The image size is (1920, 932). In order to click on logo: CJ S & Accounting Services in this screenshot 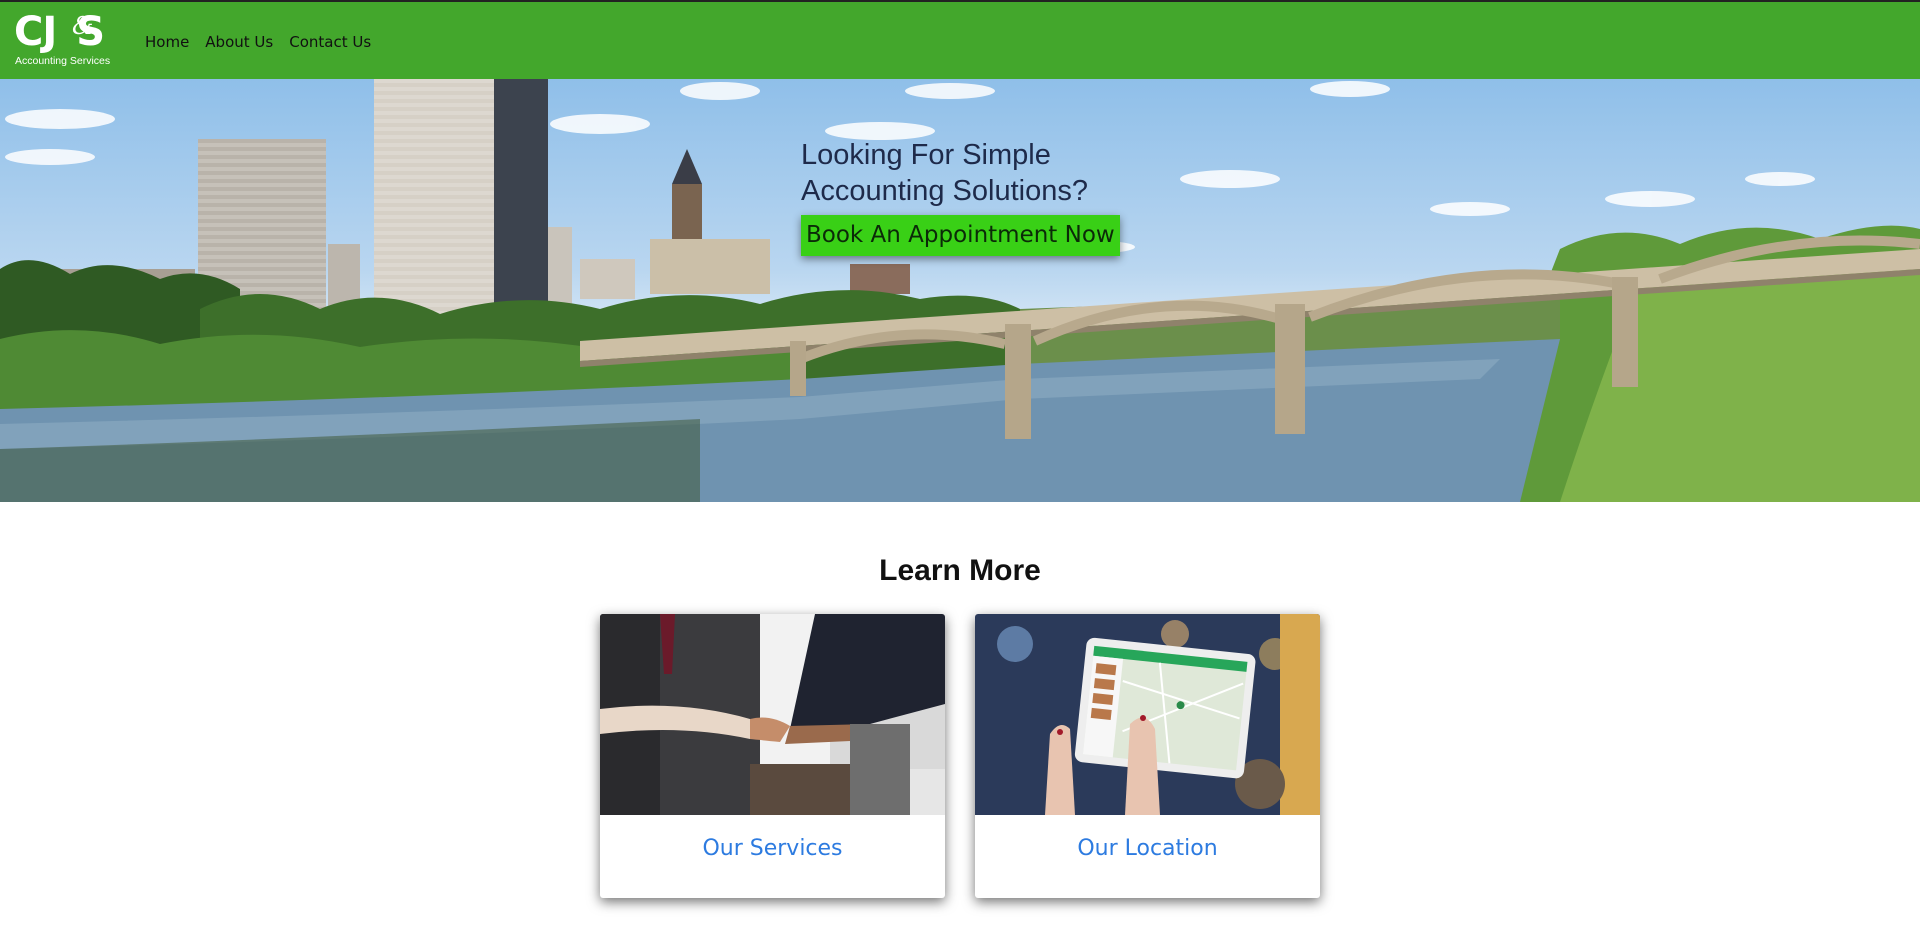, I will do `click(69, 40)`.